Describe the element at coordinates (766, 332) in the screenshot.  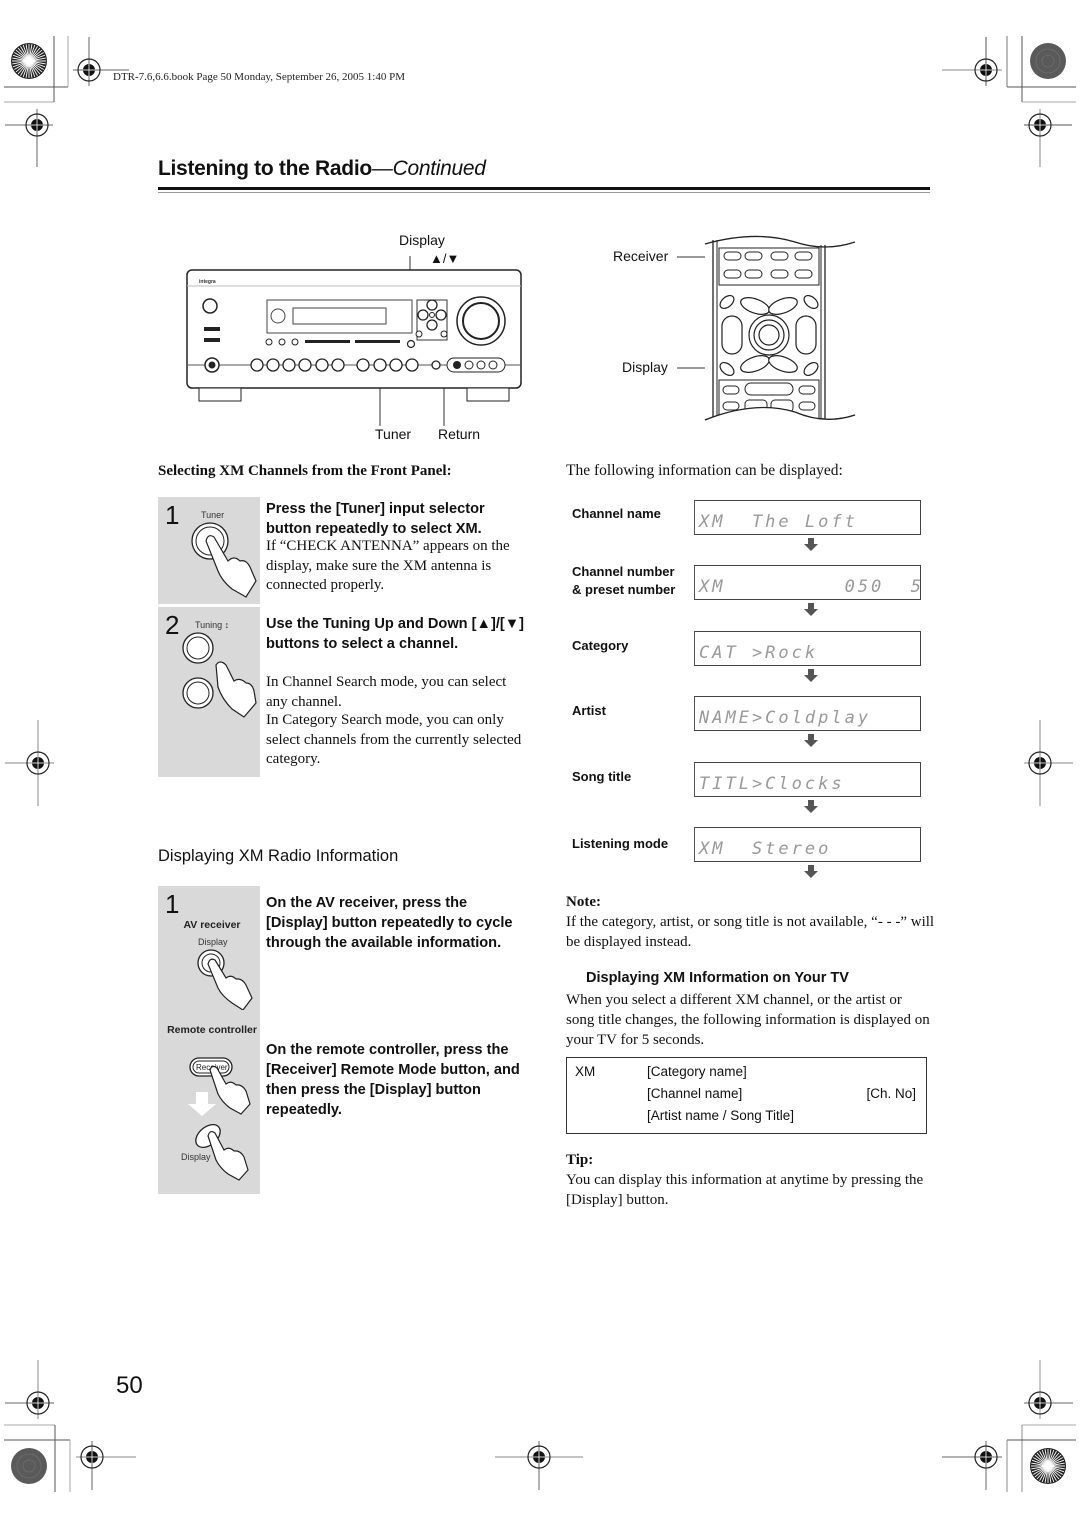
I see `remote-control-illustration` at that location.